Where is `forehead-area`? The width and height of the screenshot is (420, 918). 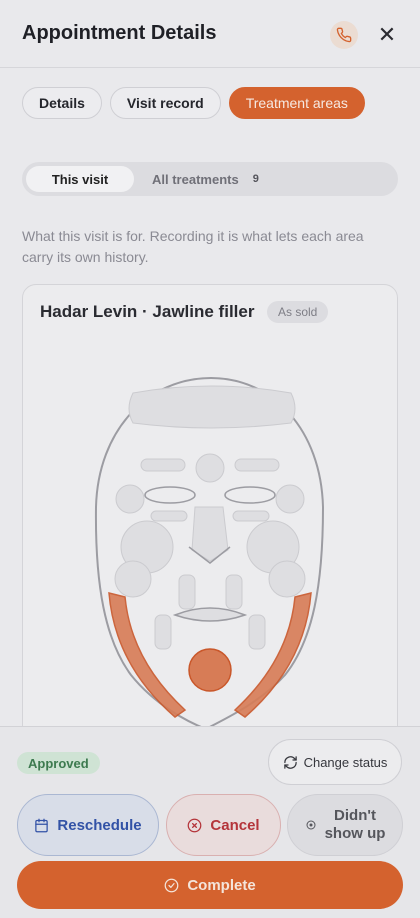
forehead-area is located at coordinates (212, 407).